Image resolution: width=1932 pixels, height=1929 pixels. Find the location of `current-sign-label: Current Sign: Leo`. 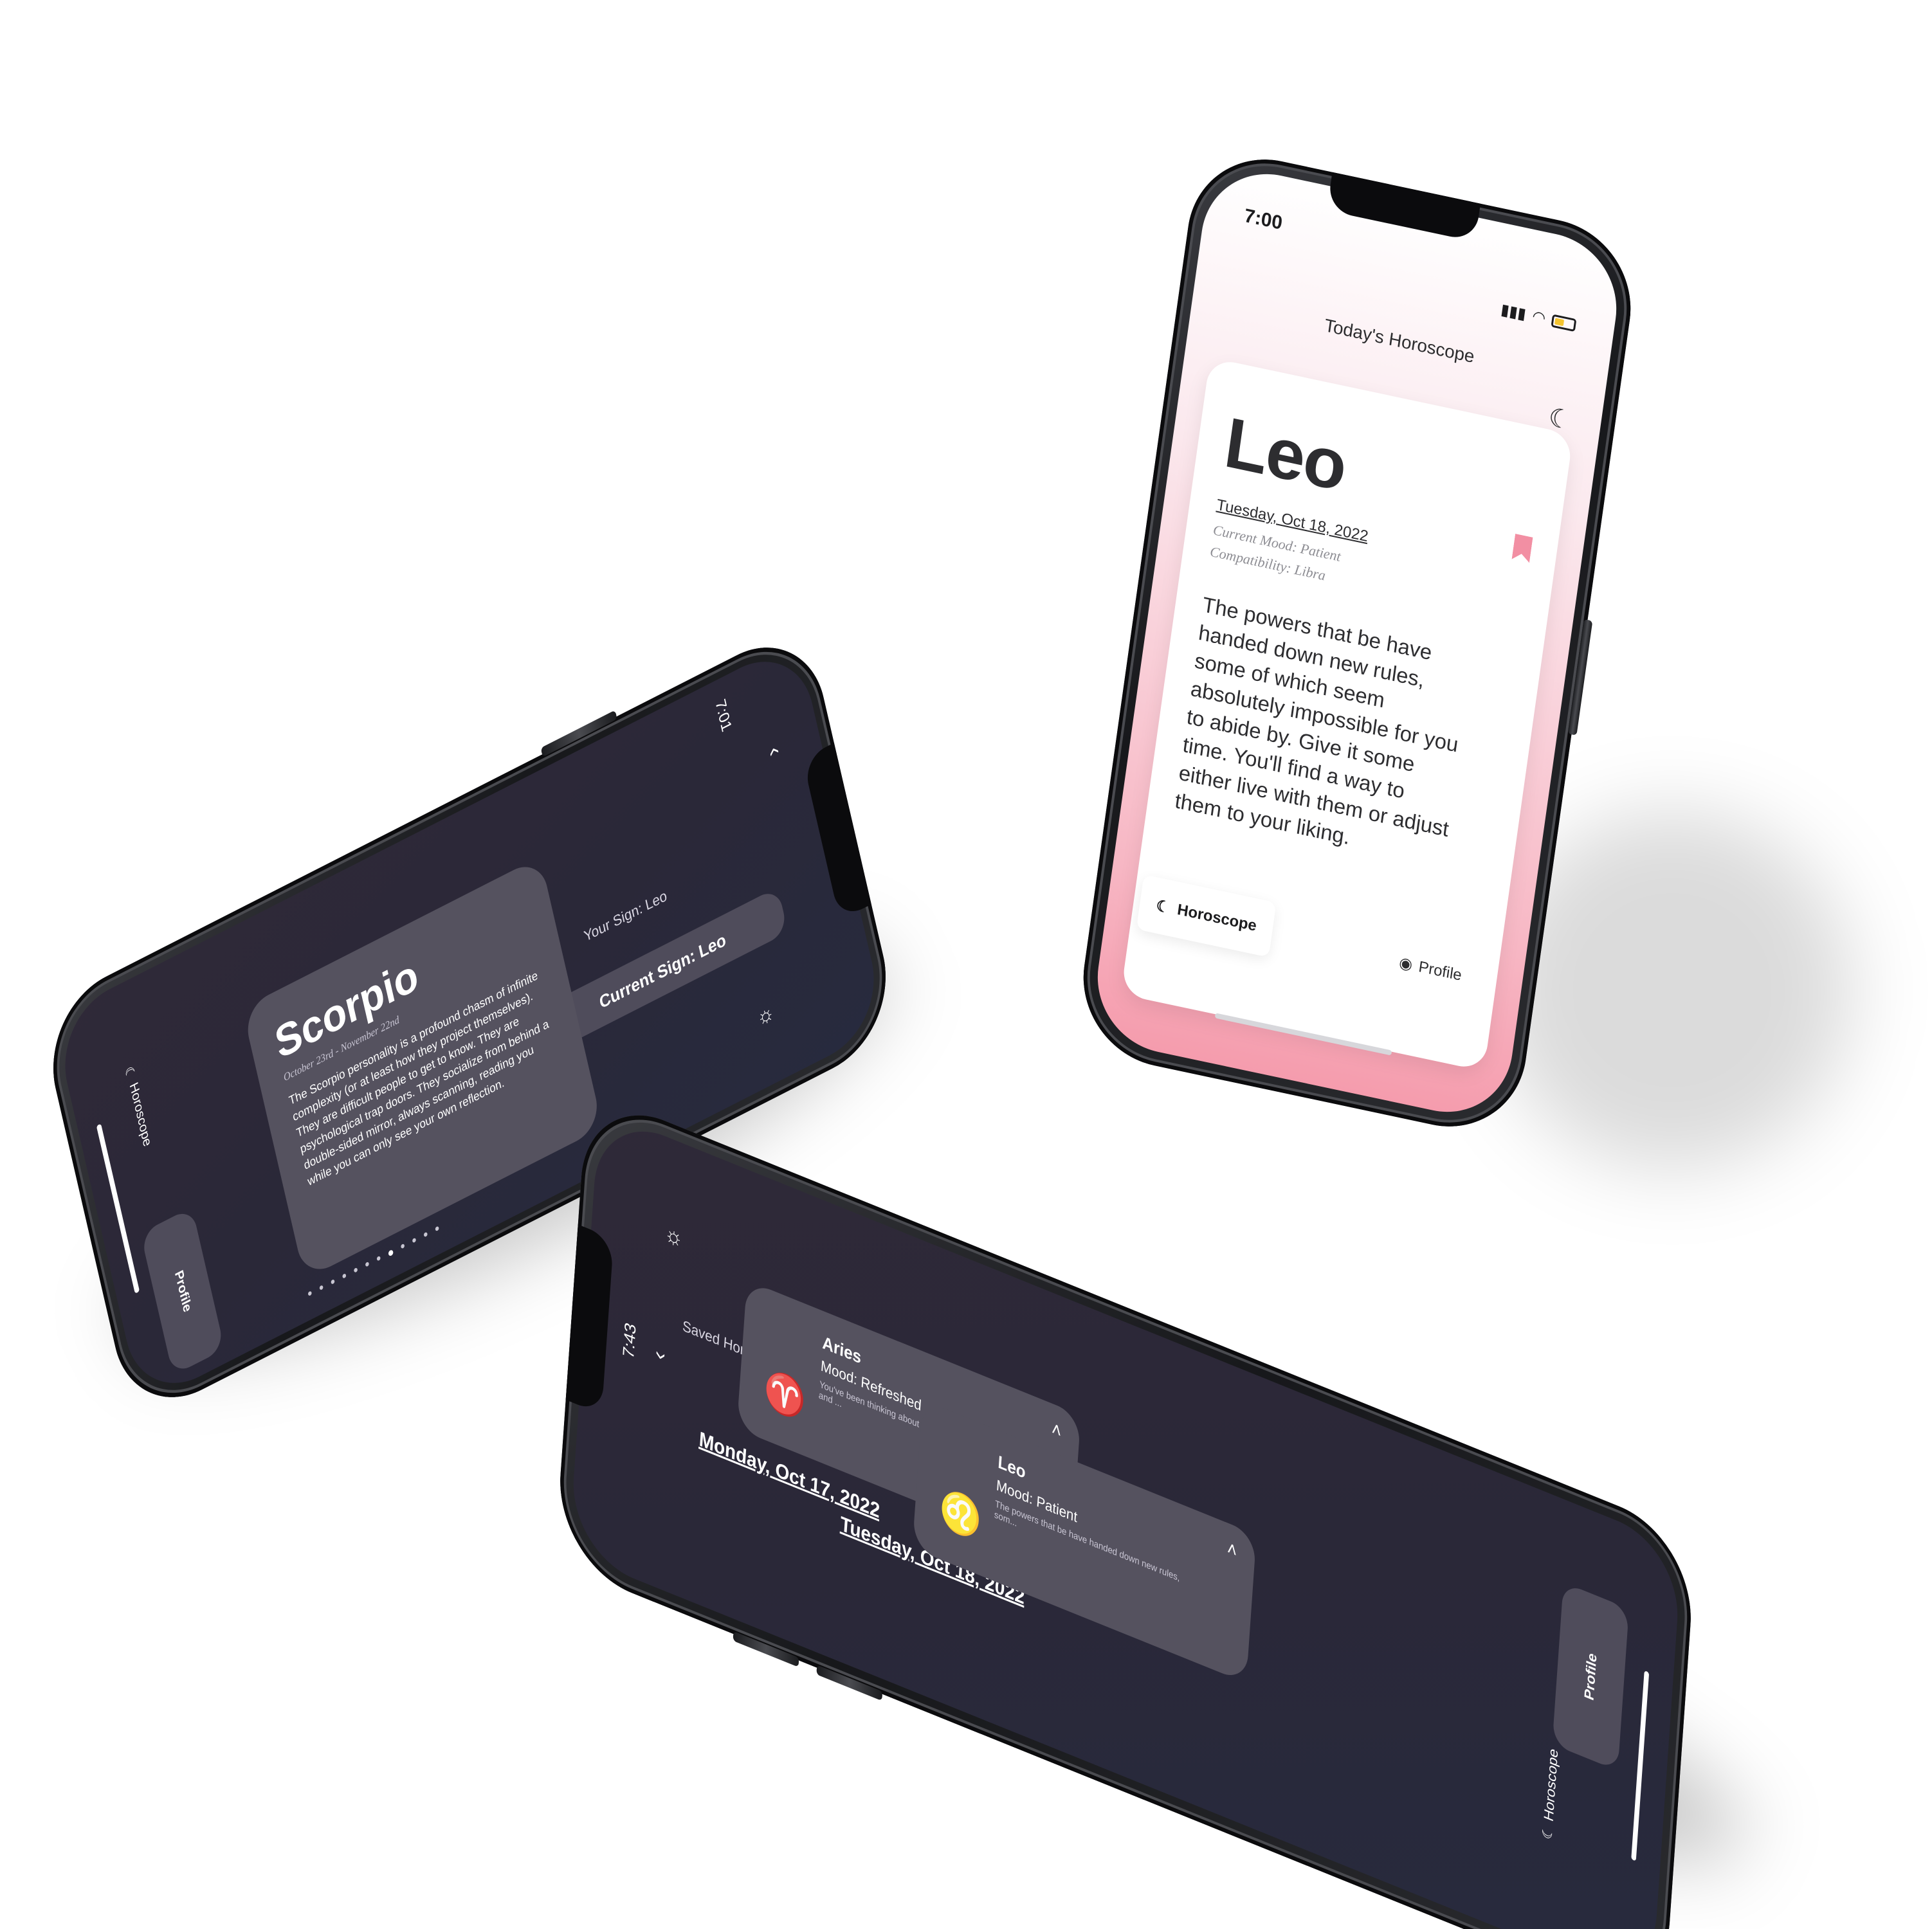

current-sign-label: Current Sign: Leo is located at coordinates (663, 970).